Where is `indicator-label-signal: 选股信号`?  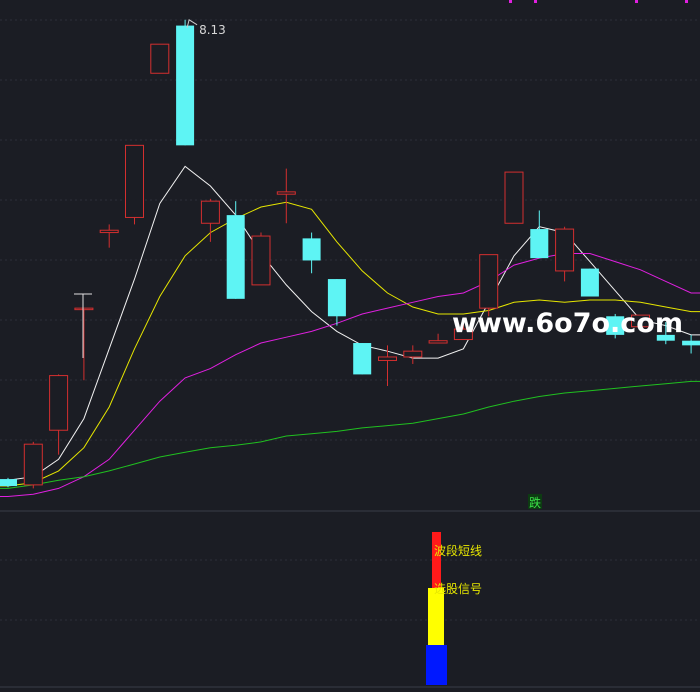 indicator-label-signal: 选股信号 is located at coordinates (458, 589).